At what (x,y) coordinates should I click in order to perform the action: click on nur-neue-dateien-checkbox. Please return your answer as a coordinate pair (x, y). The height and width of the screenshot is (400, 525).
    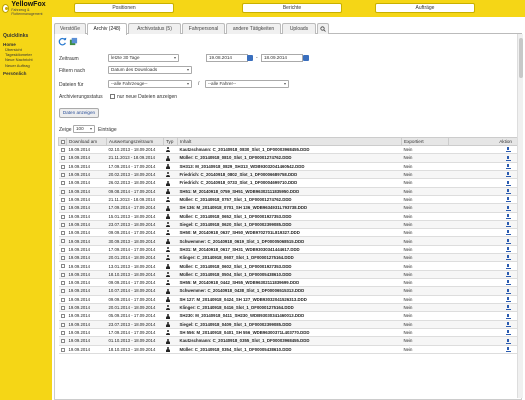
    Looking at the image, I should click on (112, 96).